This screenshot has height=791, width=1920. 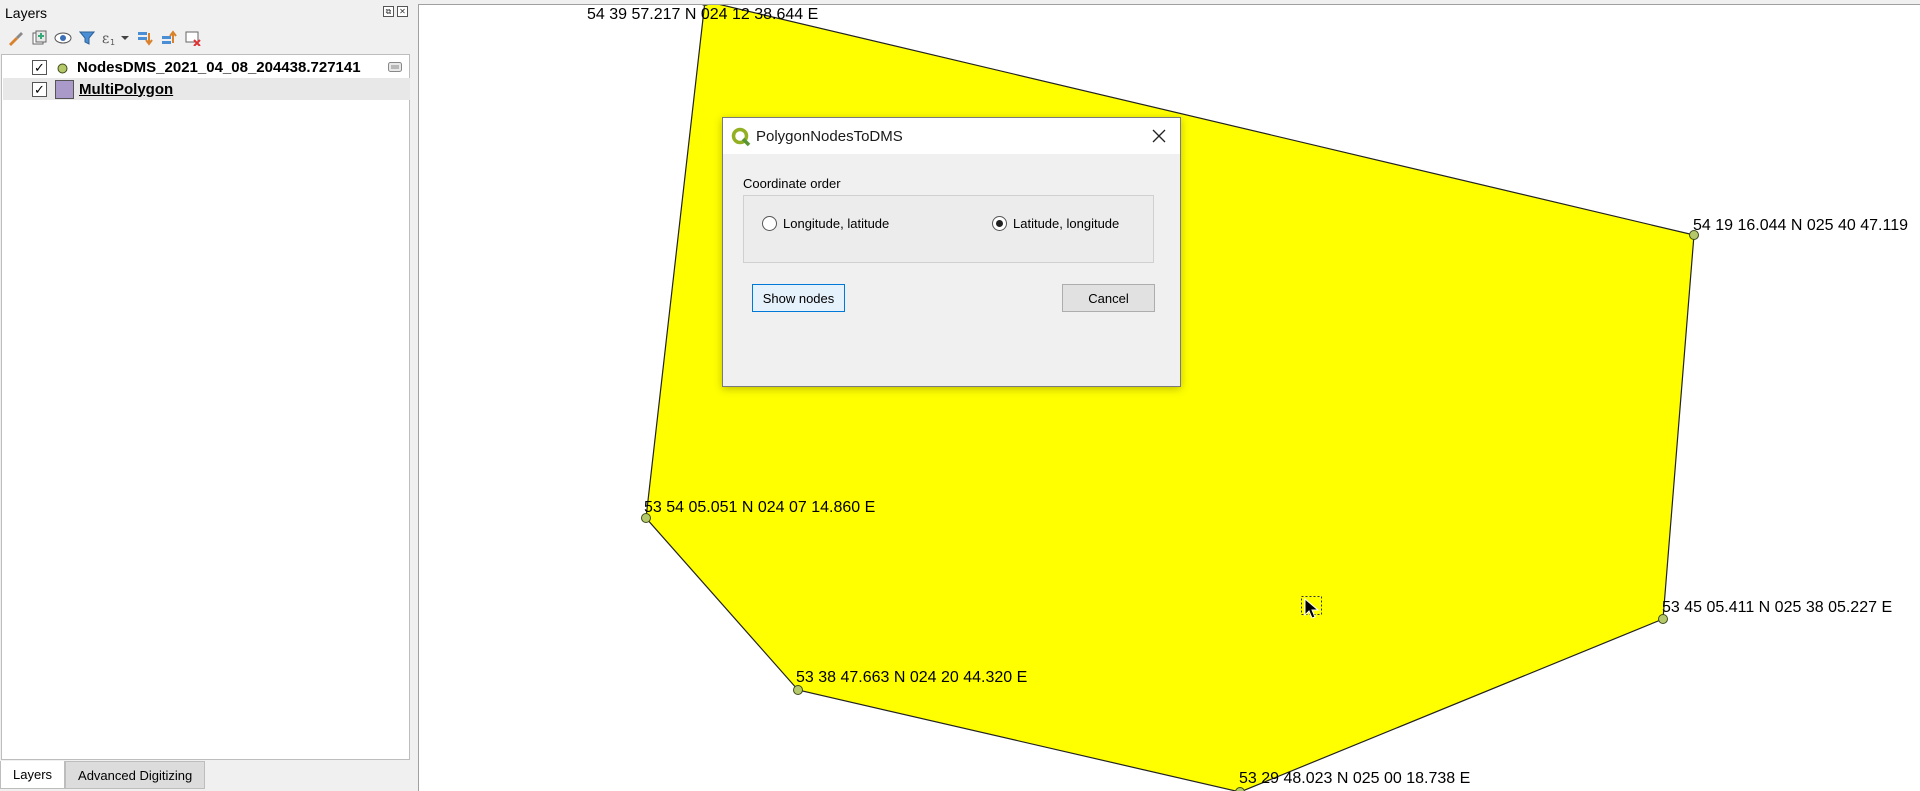 I want to click on cancel-button: Cancel, so click(x=1108, y=298).